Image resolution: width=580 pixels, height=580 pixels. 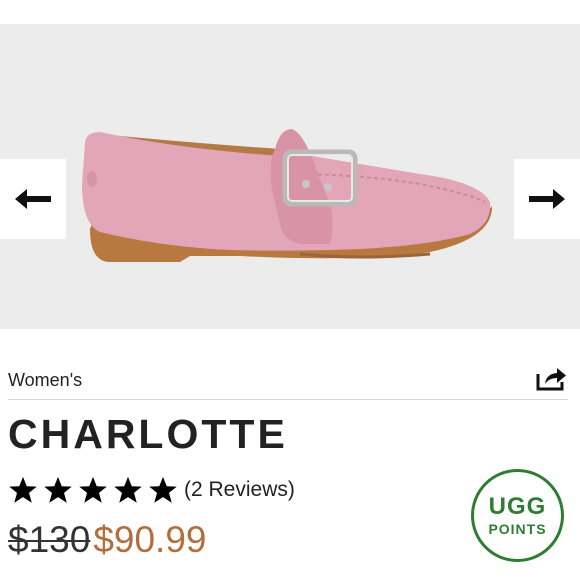 What do you see at coordinates (290, 576) in the screenshot?
I see `bottom-cropped-text` at bounding box center [290, 576].